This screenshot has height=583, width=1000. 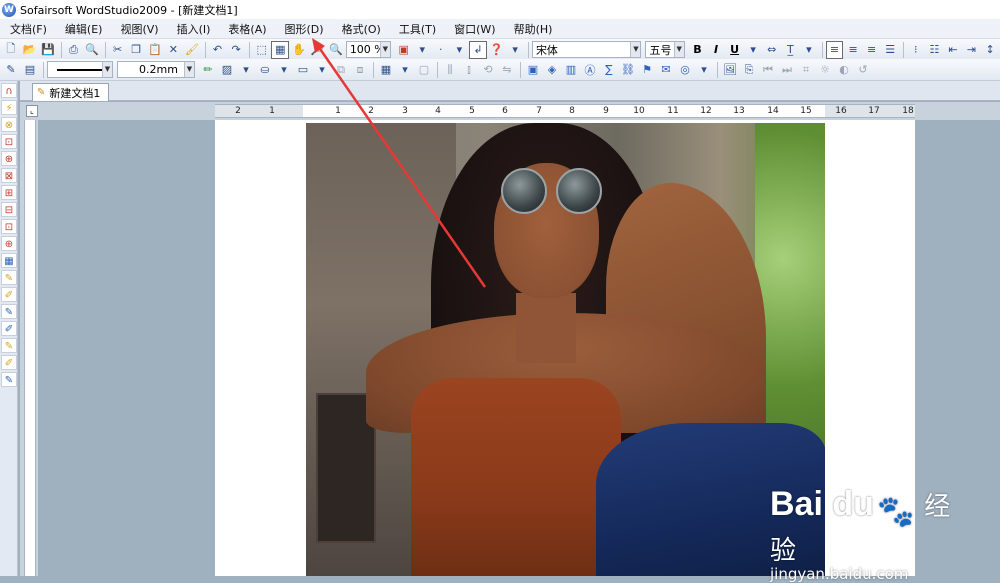 I want to click on annotation-arrow, so click(x=399, y=163).